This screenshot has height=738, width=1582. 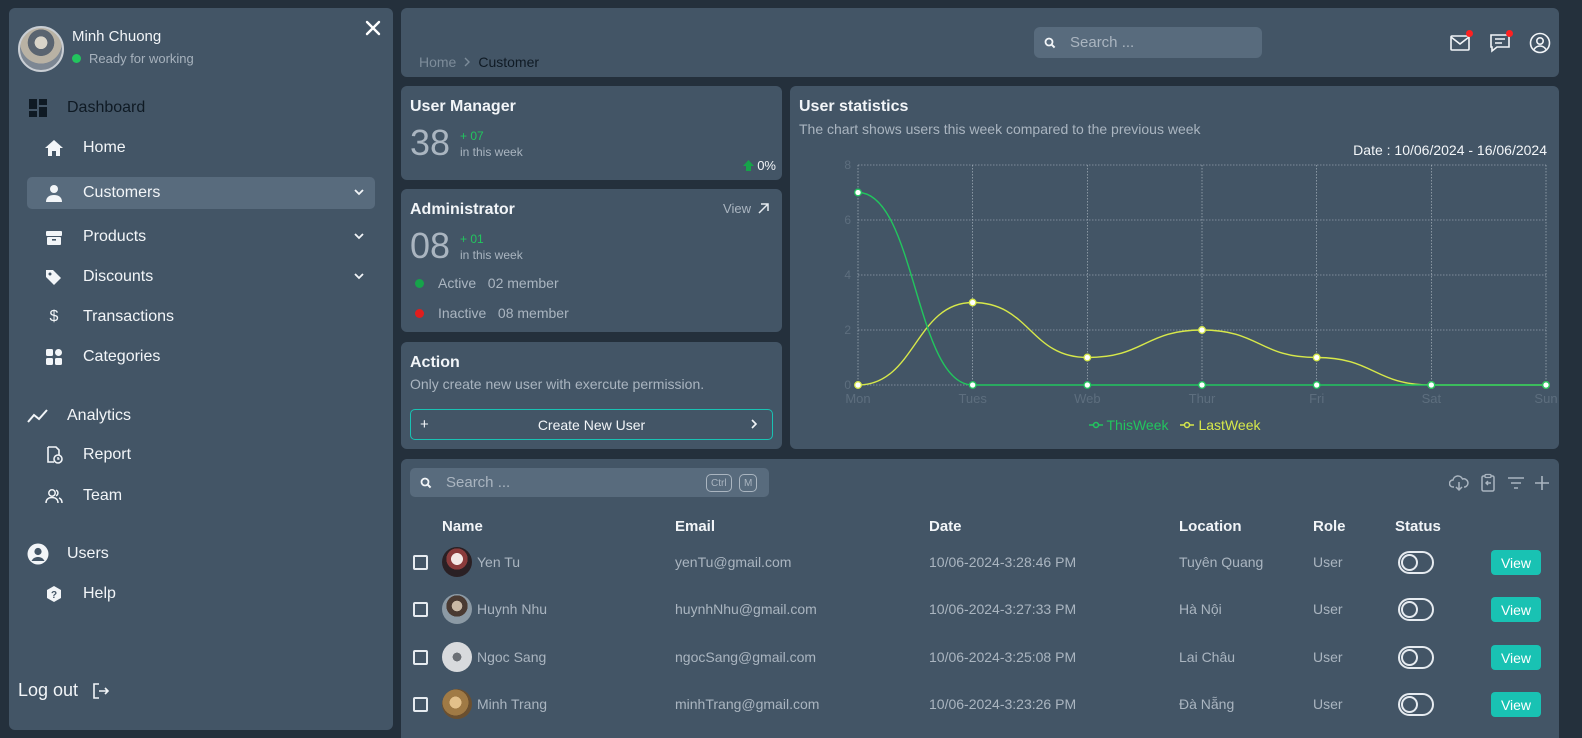 I want to click on sidebar-item-team: Team, so click(x=201, y=496).